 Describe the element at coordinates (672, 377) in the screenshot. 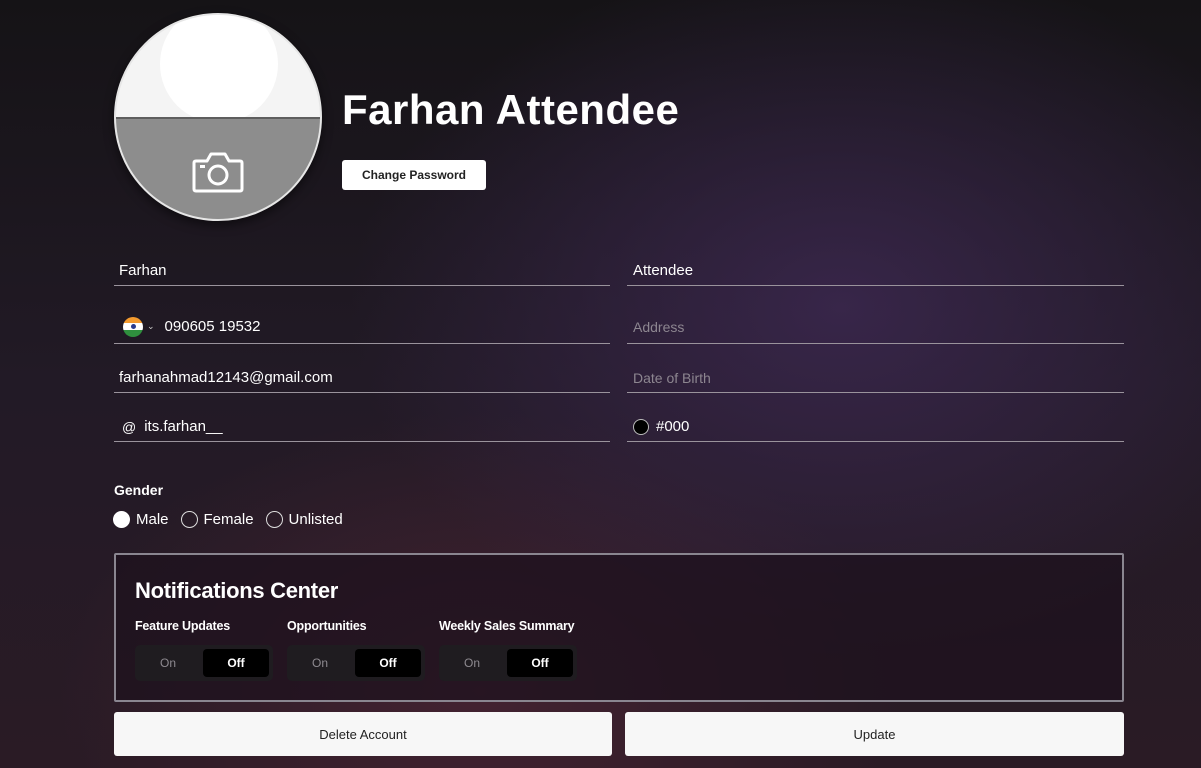

I see `date-of-birth-placeholder: Date of Birth` at that location.